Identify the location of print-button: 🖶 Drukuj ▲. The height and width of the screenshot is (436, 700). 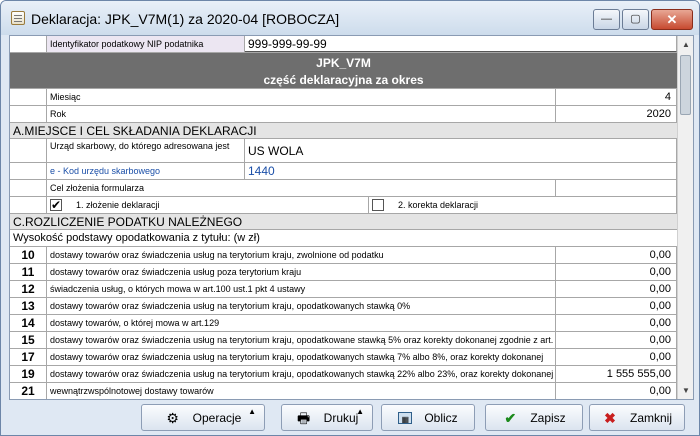
(327, 417).